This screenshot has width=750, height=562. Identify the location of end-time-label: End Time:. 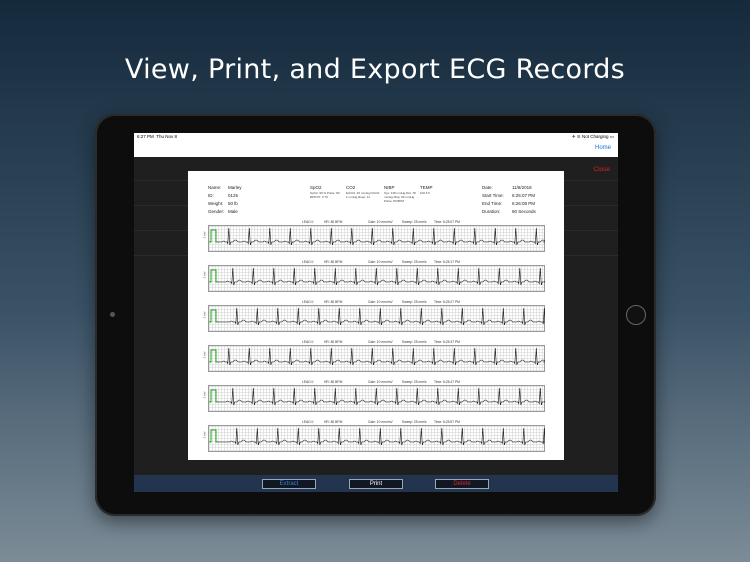
(492, 203).